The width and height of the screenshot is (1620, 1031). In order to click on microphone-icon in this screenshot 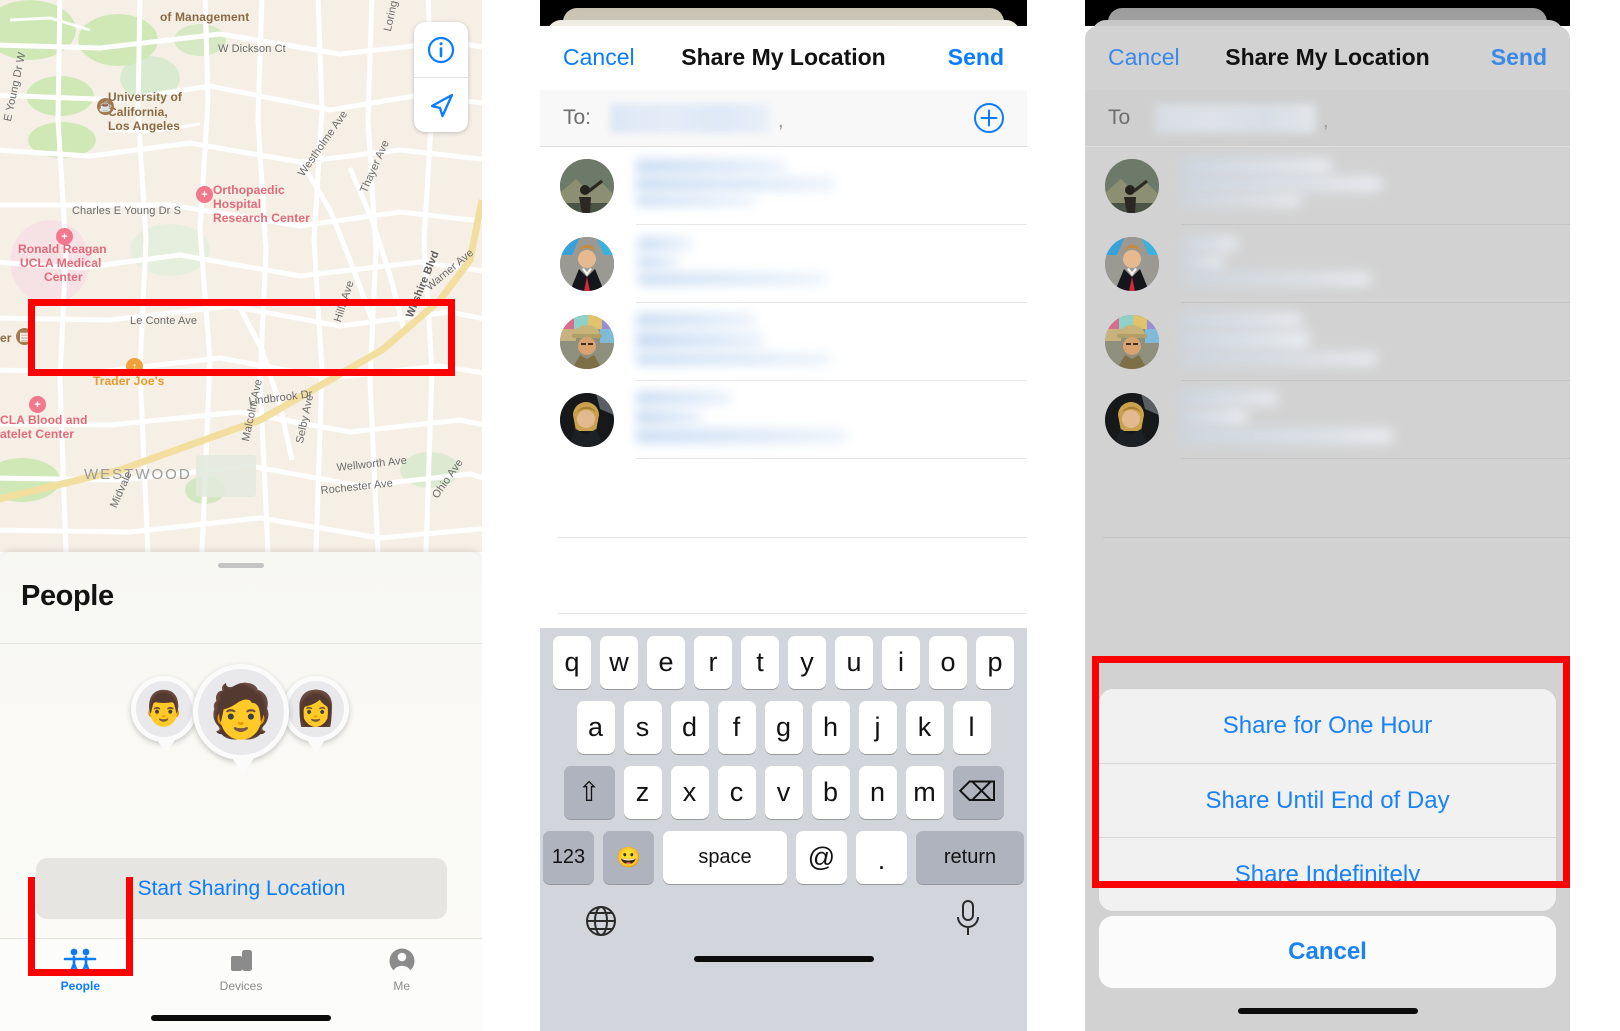, I will do `click(968, 917)`.